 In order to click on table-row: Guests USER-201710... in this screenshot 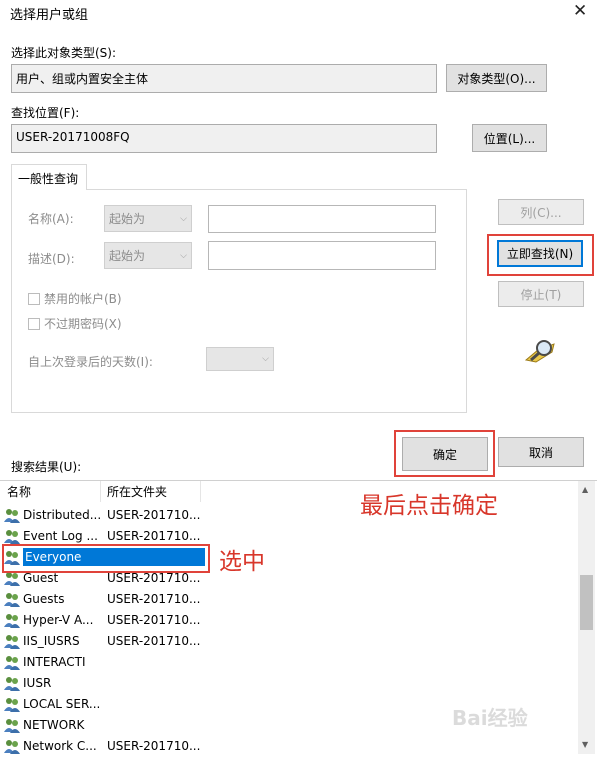, I will do `click(105, 599)`.